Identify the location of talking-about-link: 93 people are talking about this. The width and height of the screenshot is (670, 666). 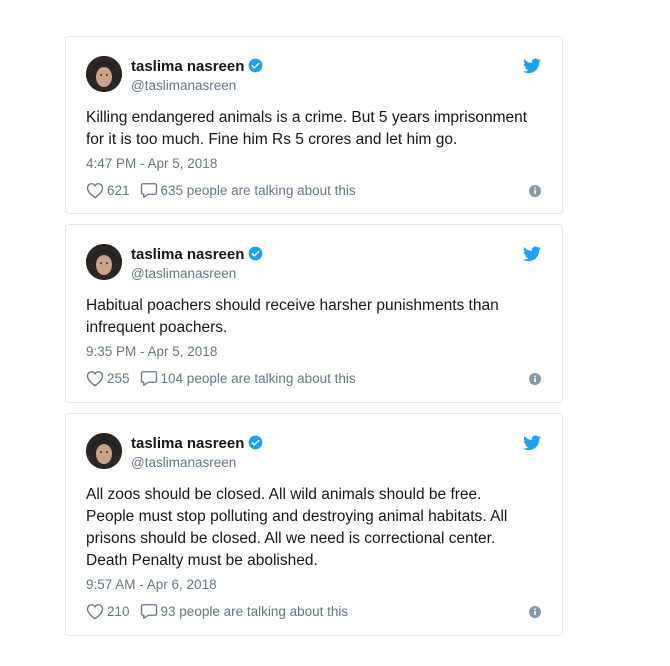
(255, 611).